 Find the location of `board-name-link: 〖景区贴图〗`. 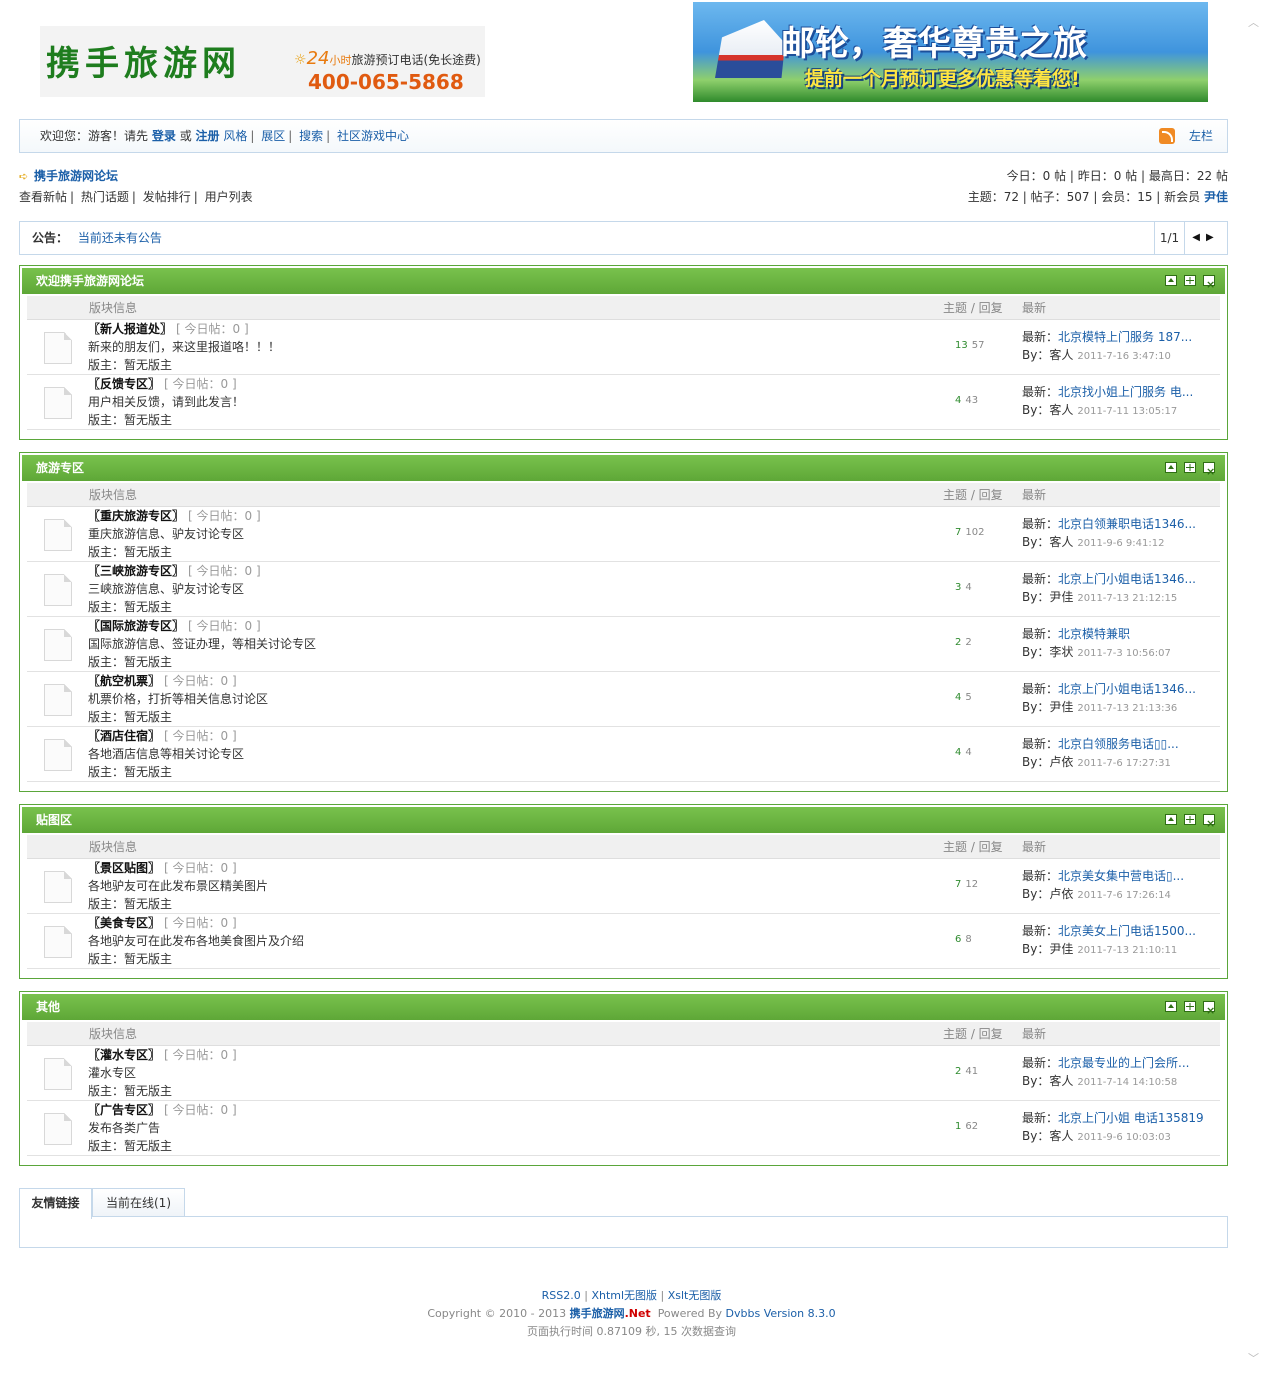

board-name-link: 〖景区贴图〗 is located at coordinates (124, 868).